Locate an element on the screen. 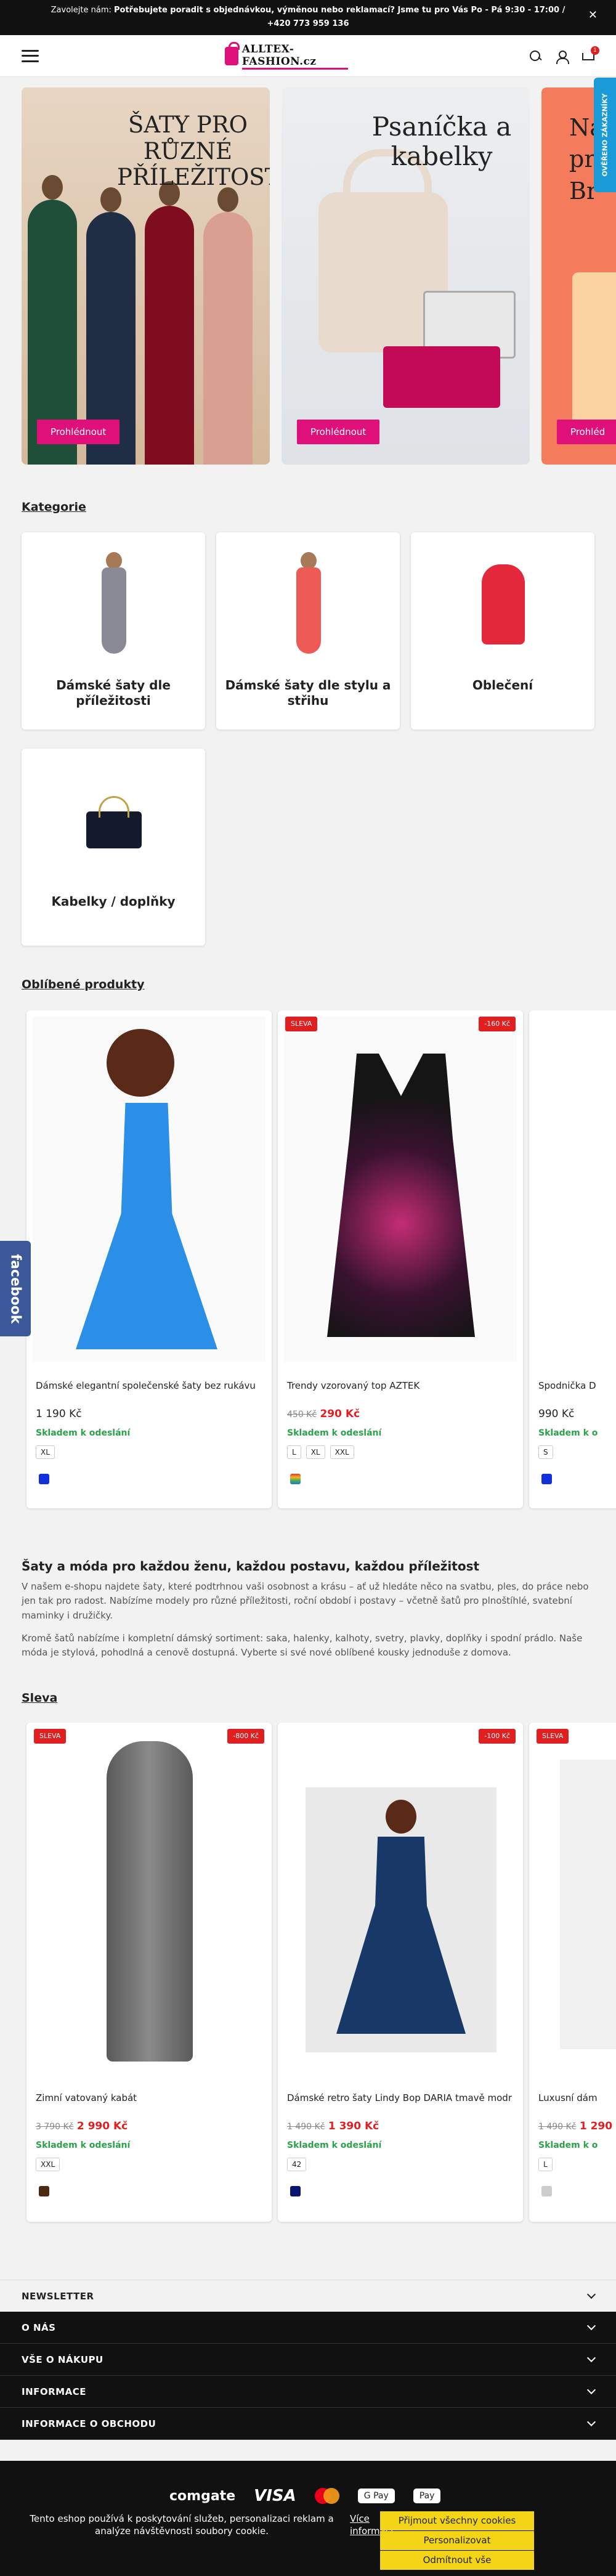 The height and width of the screenshot is (2576, 616). site-logo: ALLTEX-FASHION.cz is located at coordinates (286, 56).